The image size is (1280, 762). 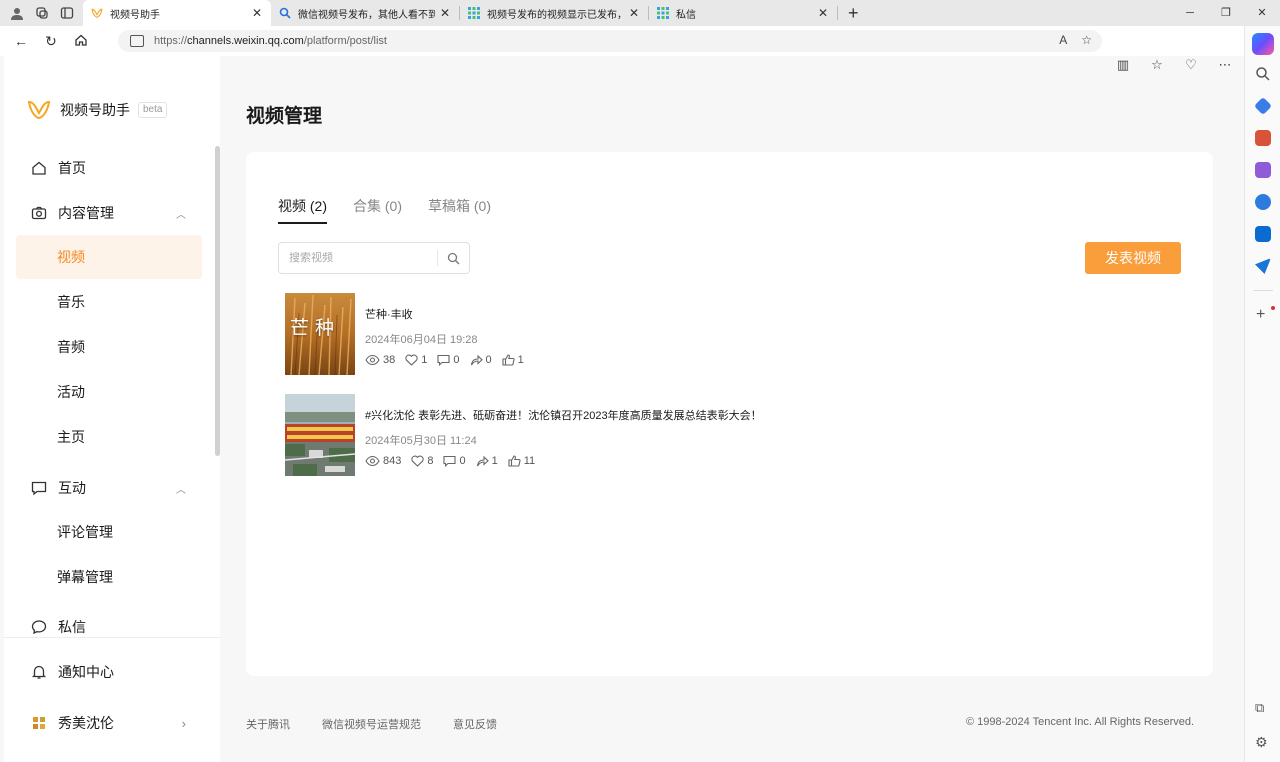 What do you see at coordinates (725, 334) in the screenshot?
I see `video-list-item: 芒 种 芒种·丰收 2024年06月04日 19:28 38 1 0 0 1` at bounding box center [725, 334].